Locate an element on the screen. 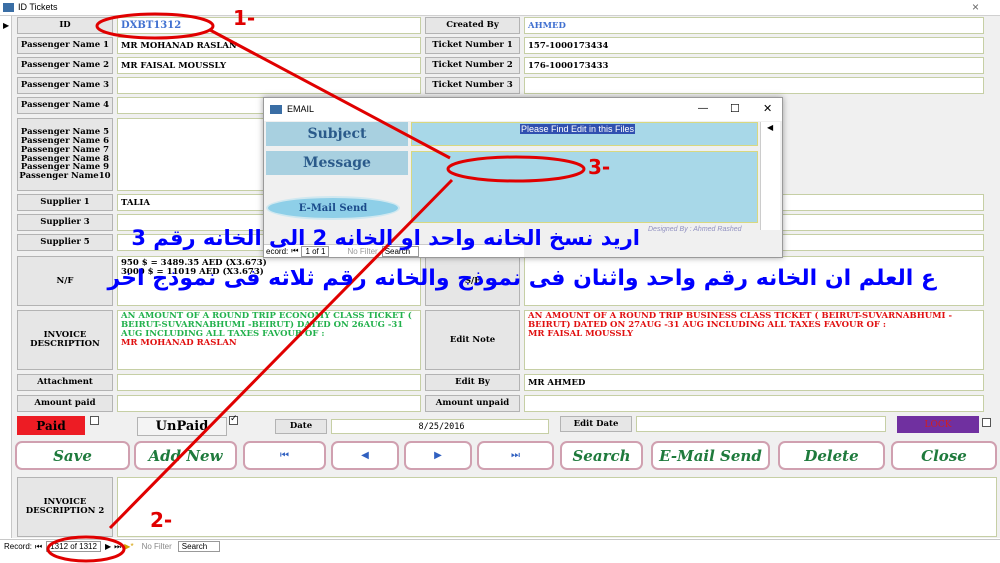  annotation-label-3: 3- is located at coordinates (599, 167).